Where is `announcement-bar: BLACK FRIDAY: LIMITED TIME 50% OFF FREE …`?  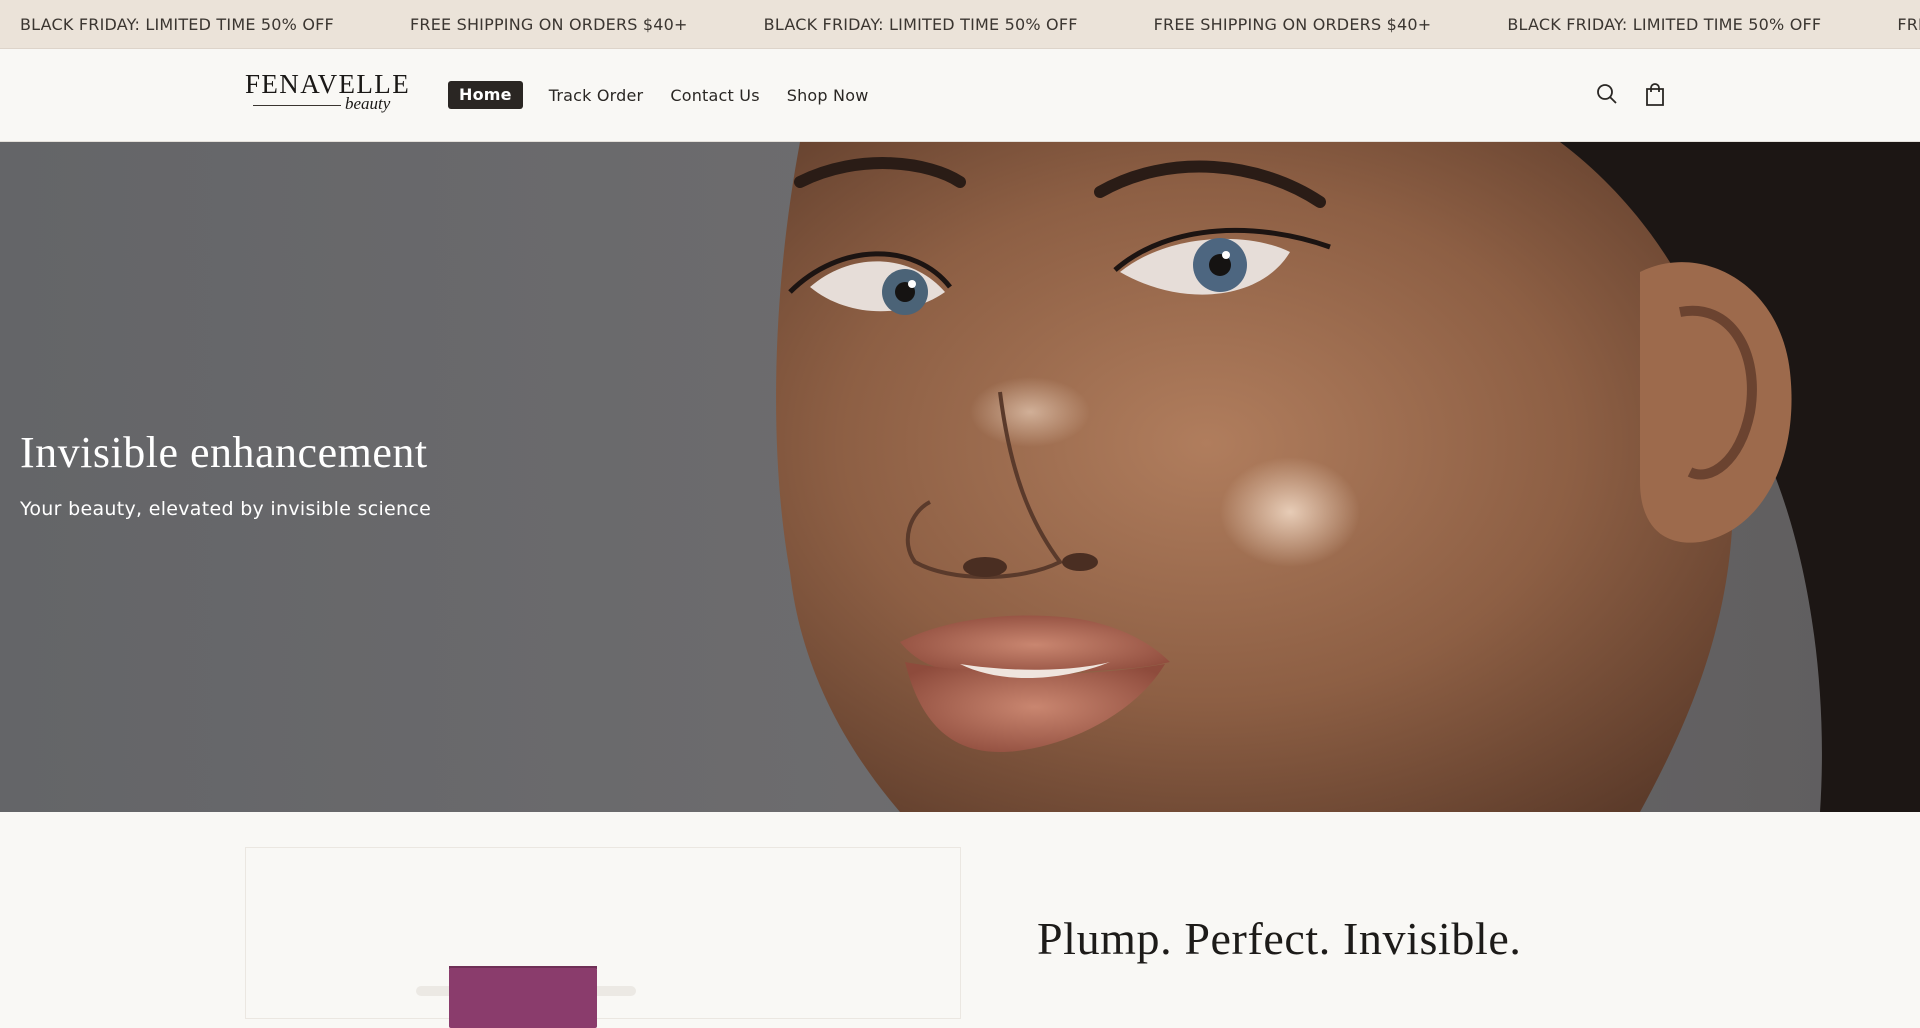 announcement-bar: BLACK FRIDAY: LIMITED TIME 50% OFF FREE … is located at coordinates (960, 24).